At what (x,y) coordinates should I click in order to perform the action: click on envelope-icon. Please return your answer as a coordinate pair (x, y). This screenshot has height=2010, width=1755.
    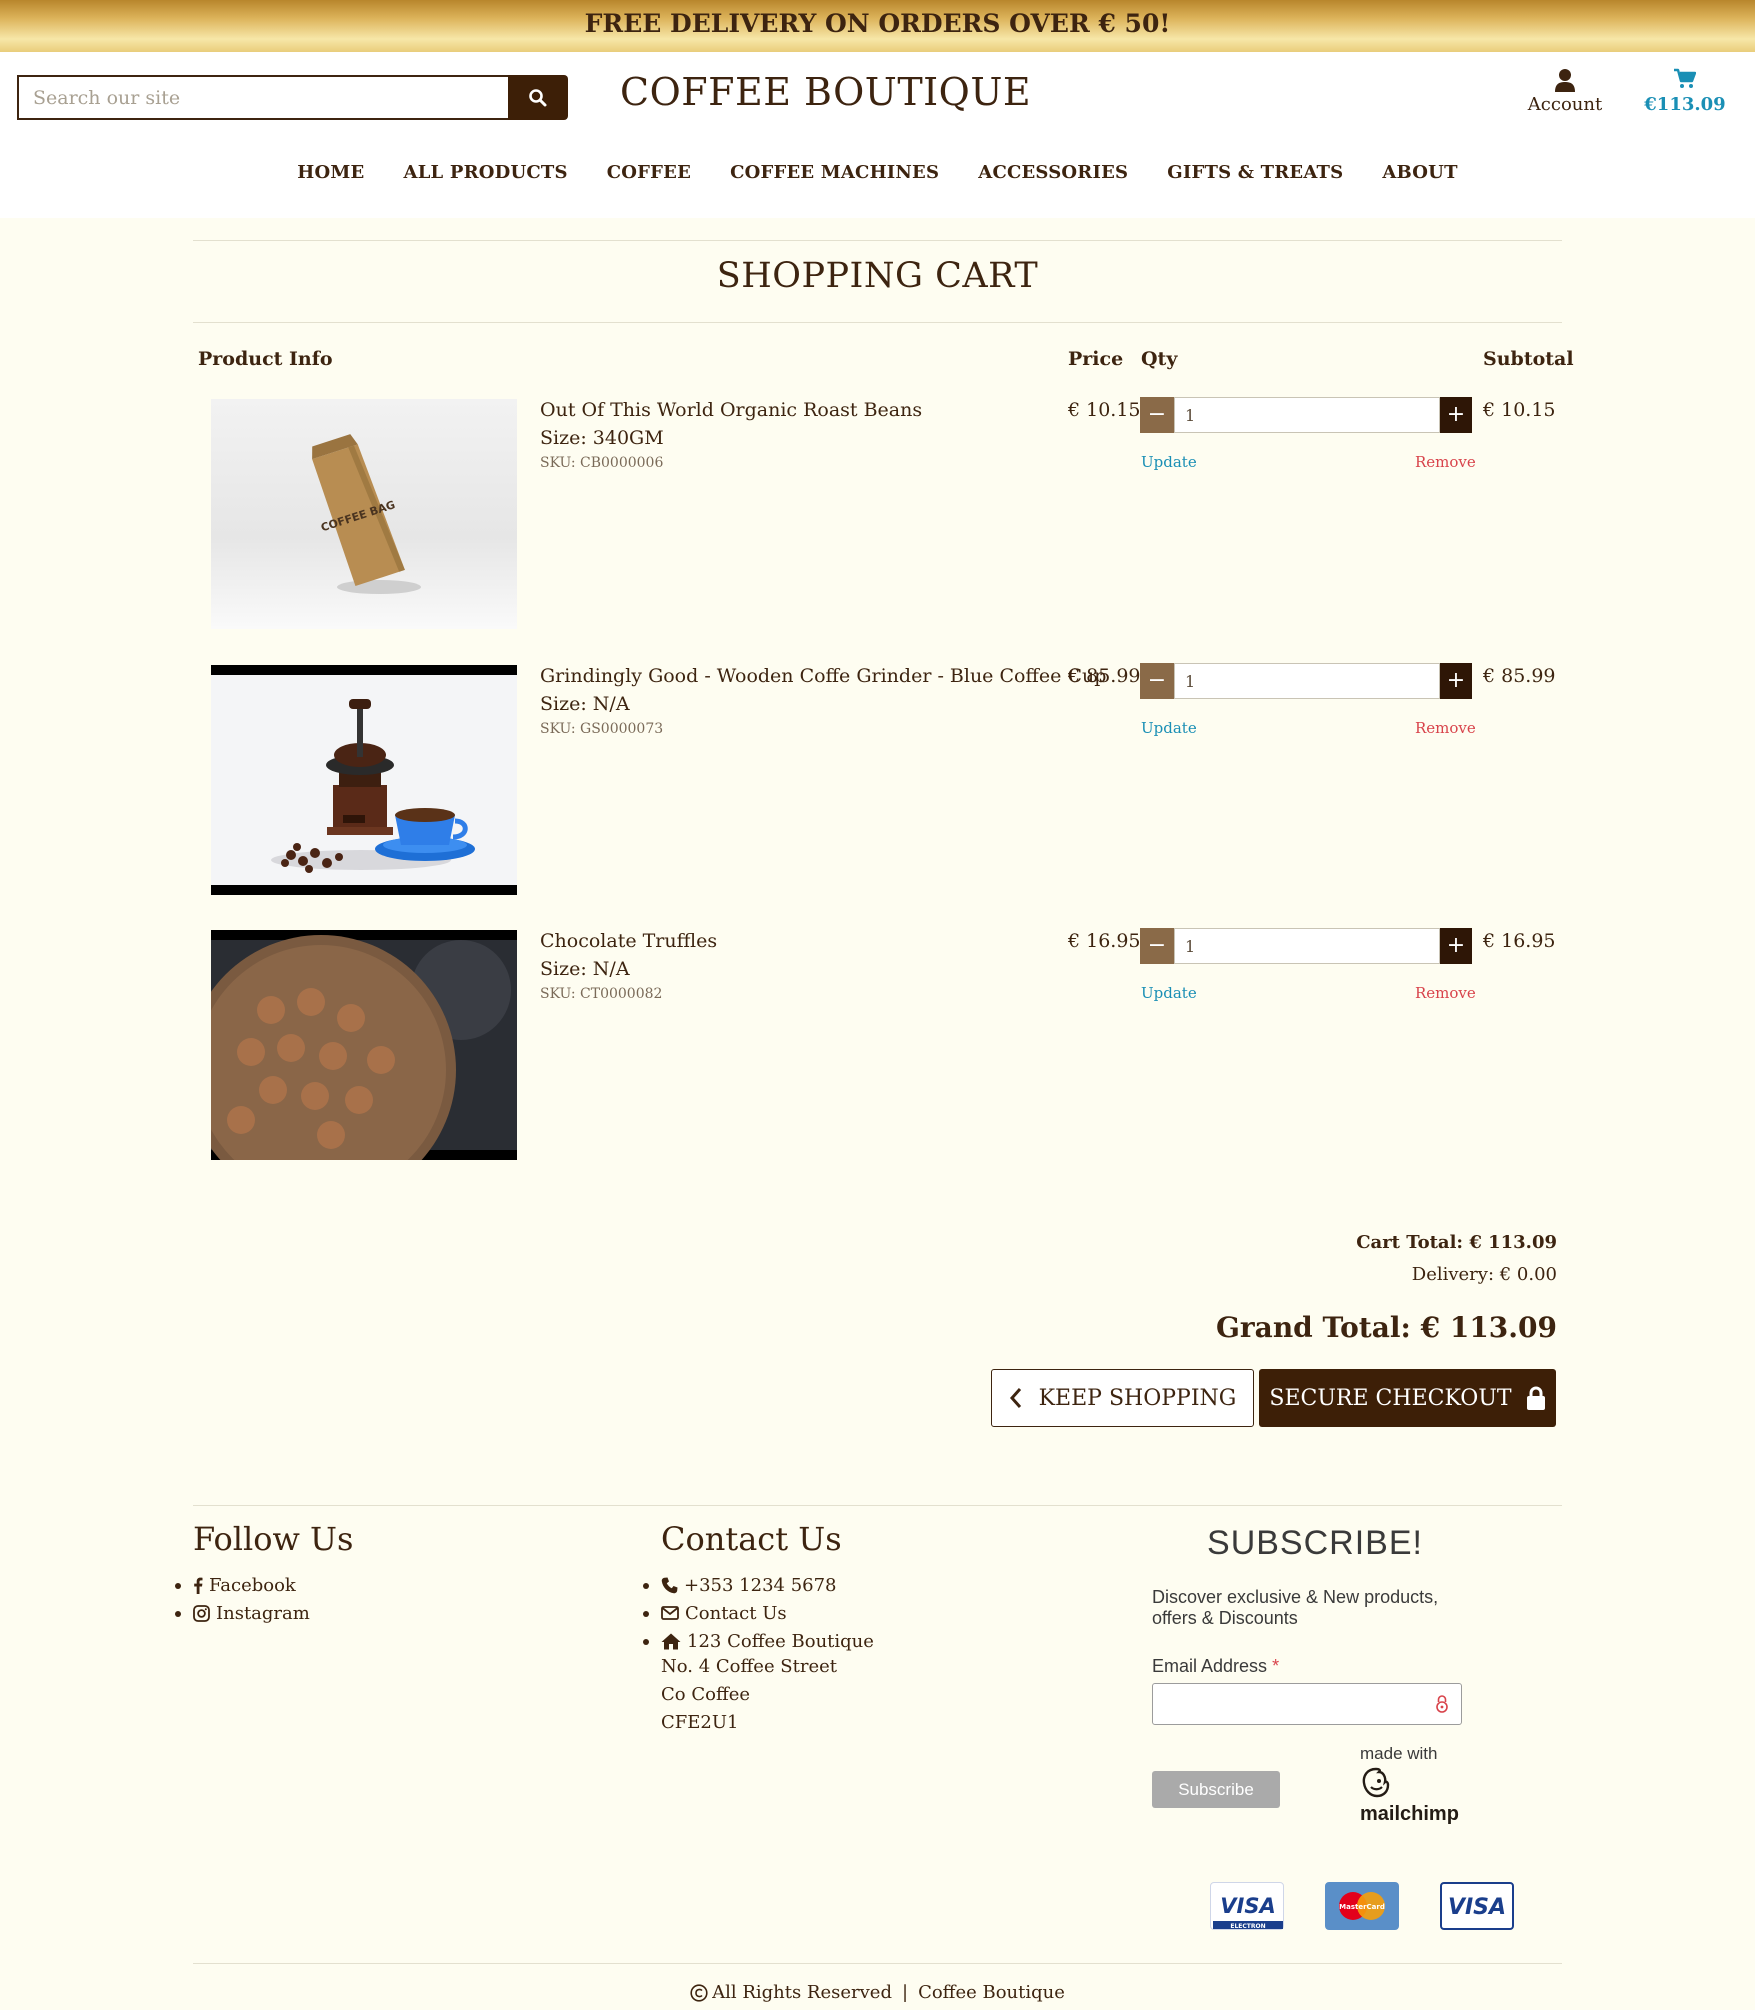
    Looking at the image, I should click on (670, 1613).